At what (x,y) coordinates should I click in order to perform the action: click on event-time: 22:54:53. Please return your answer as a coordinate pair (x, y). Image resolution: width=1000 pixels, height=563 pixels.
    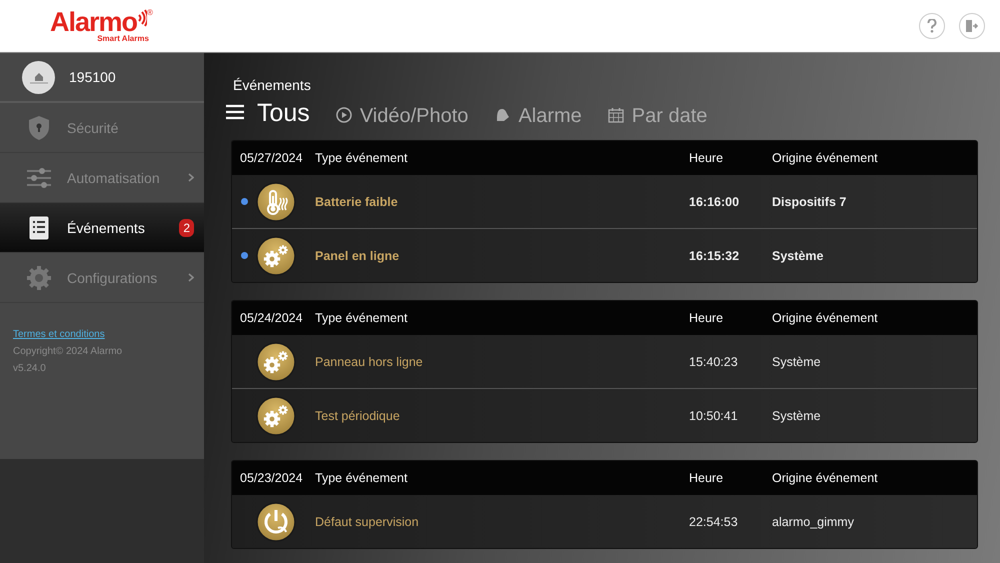
    Looking at the image, I should click on (714, 521).